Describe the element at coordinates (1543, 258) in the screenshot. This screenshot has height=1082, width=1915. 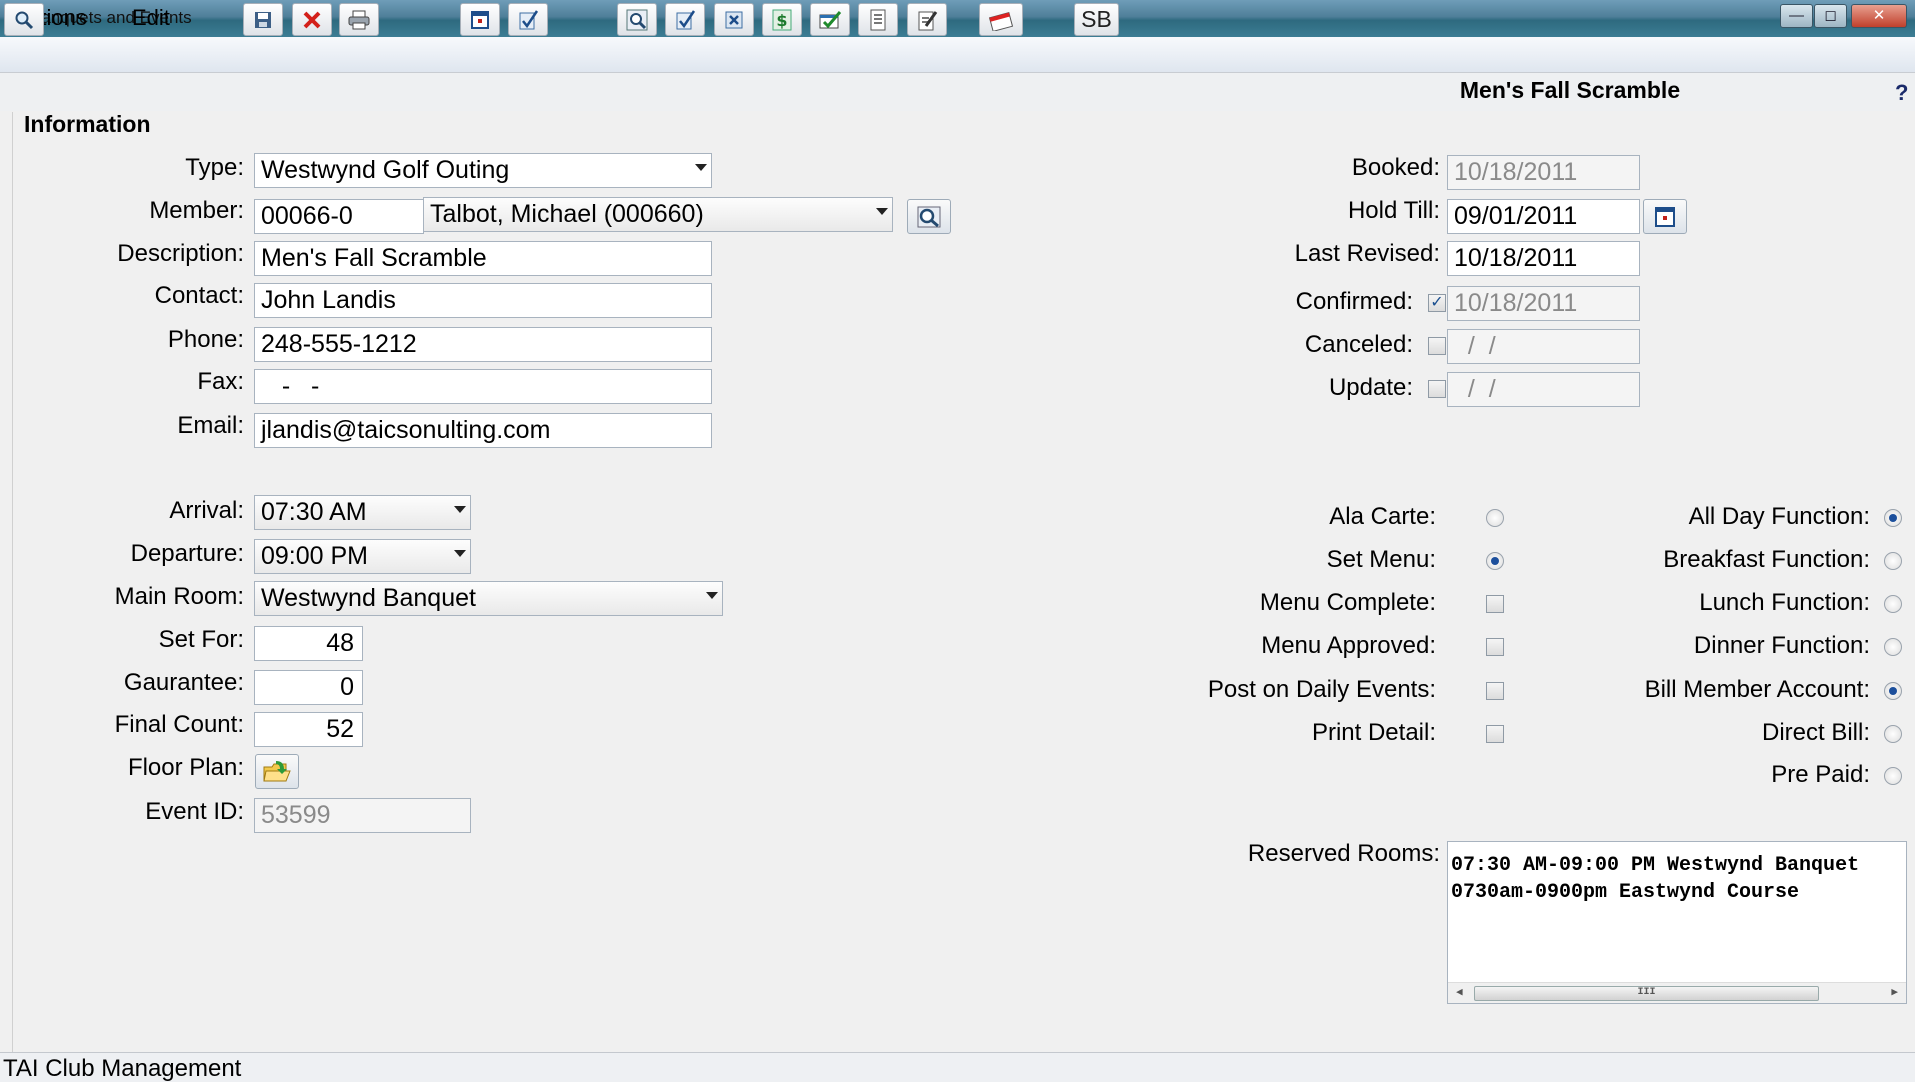
I see `last-revised-field: 10/18/2011` at that location.